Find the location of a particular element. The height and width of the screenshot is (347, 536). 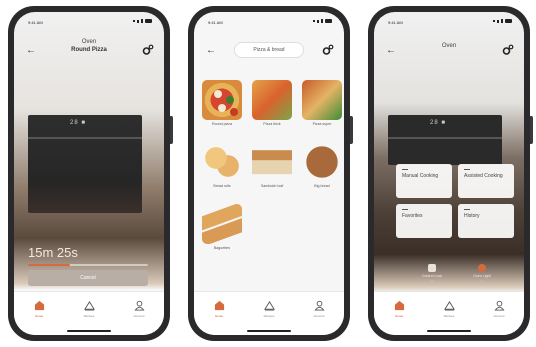

control-lock-toggle: Control Lock Off is located at coordinates (432, 273).